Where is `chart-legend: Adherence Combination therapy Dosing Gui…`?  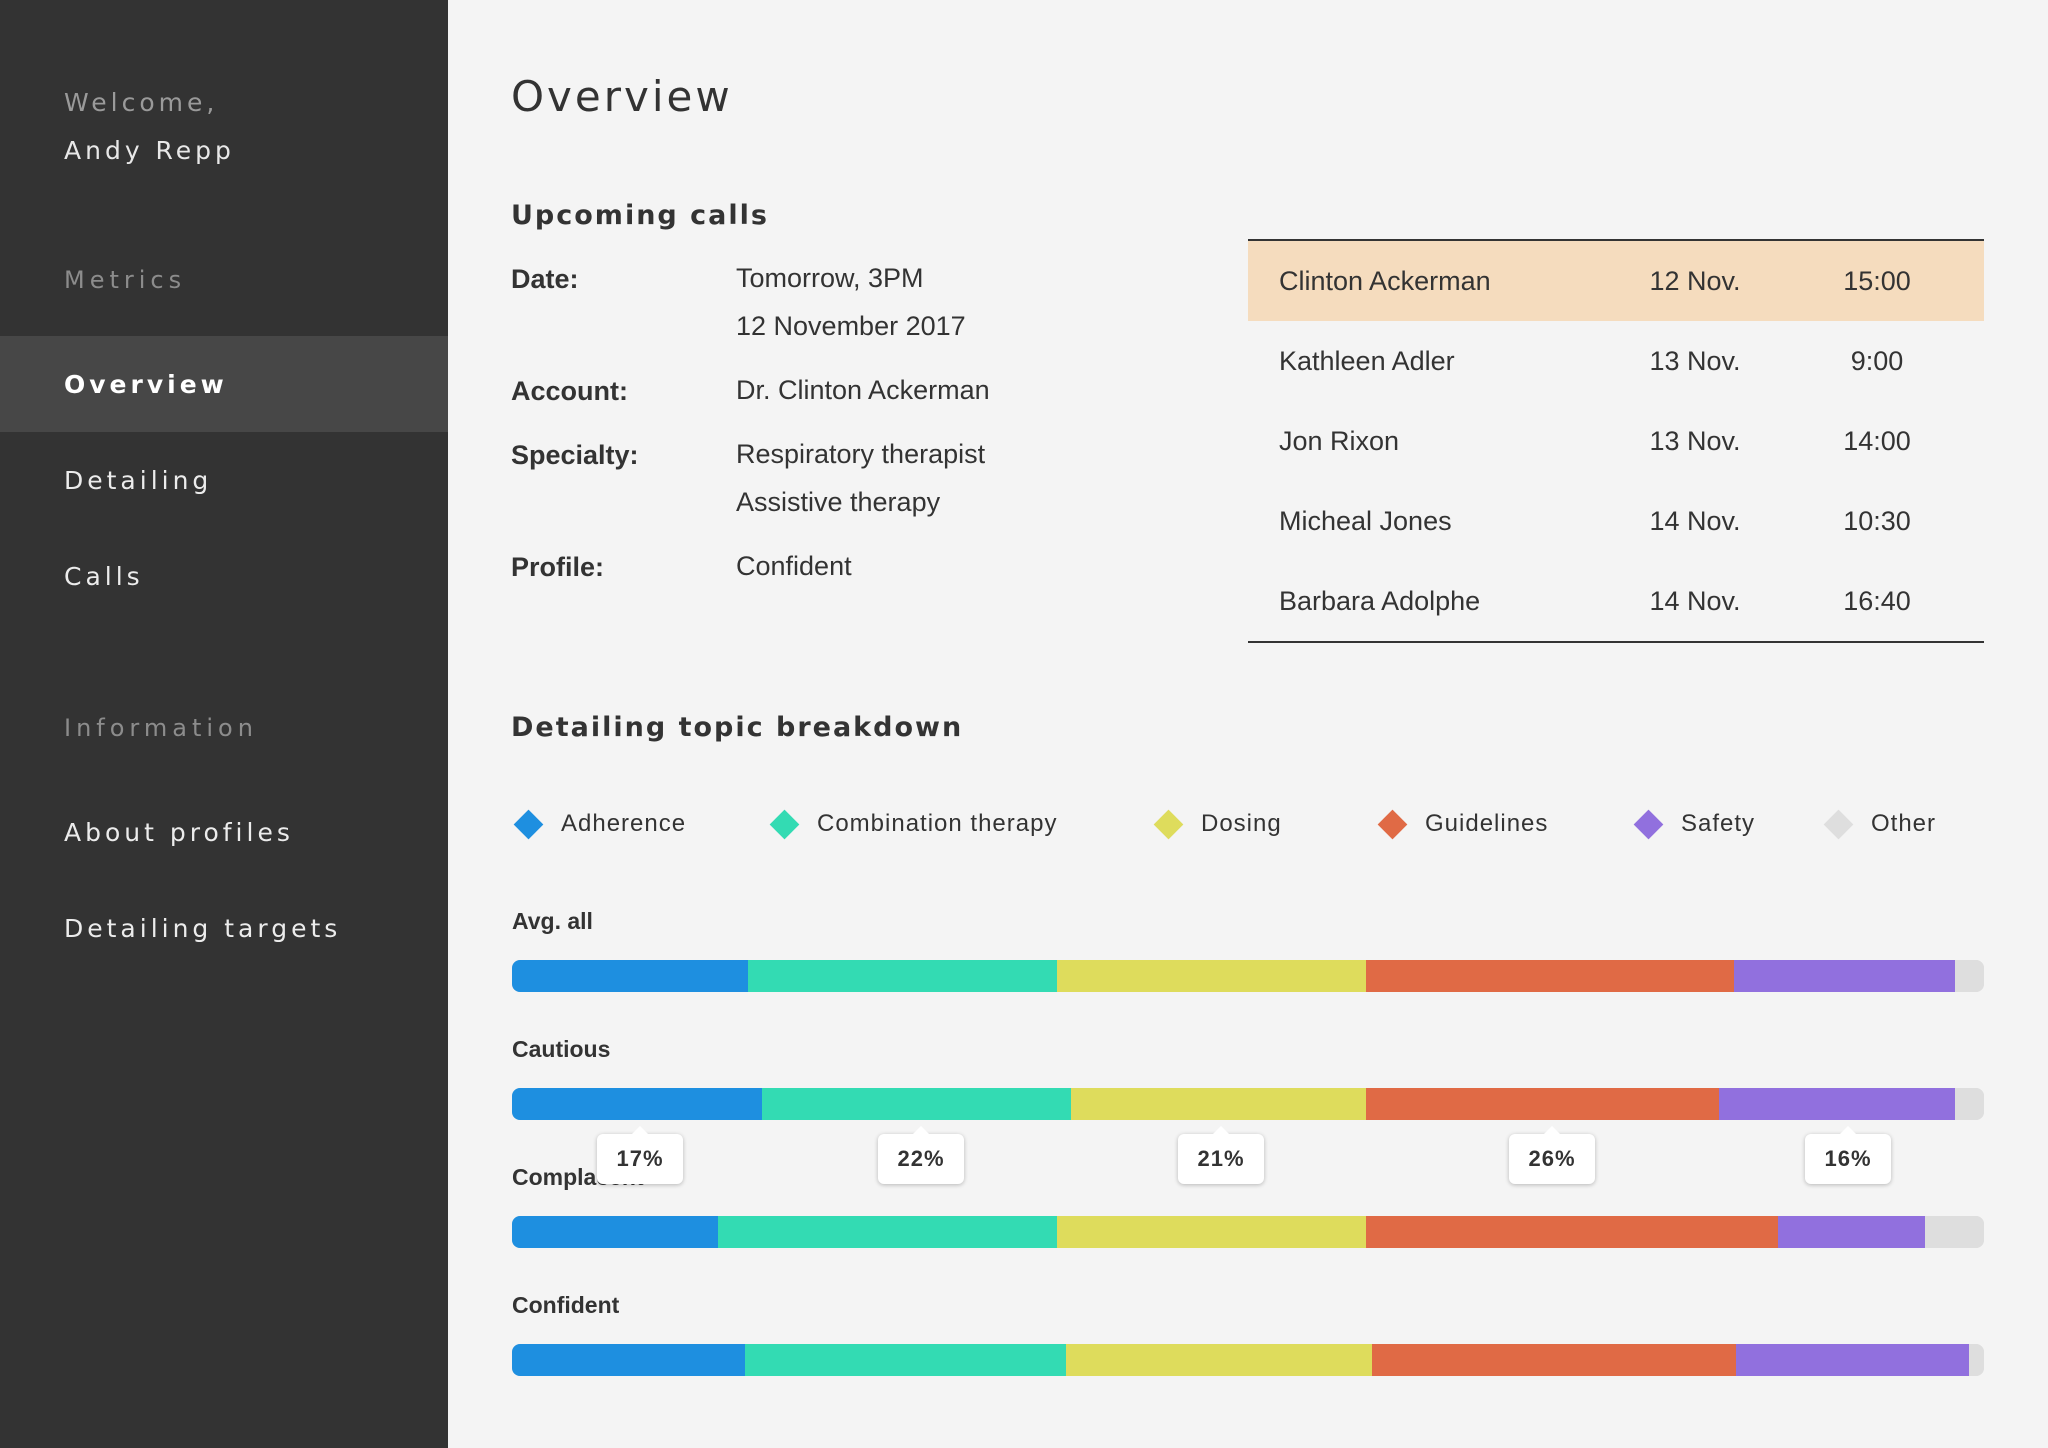
chart-legend: Adherence Combination therapy Dosing Gui… is located at coordinates (1258, 824).